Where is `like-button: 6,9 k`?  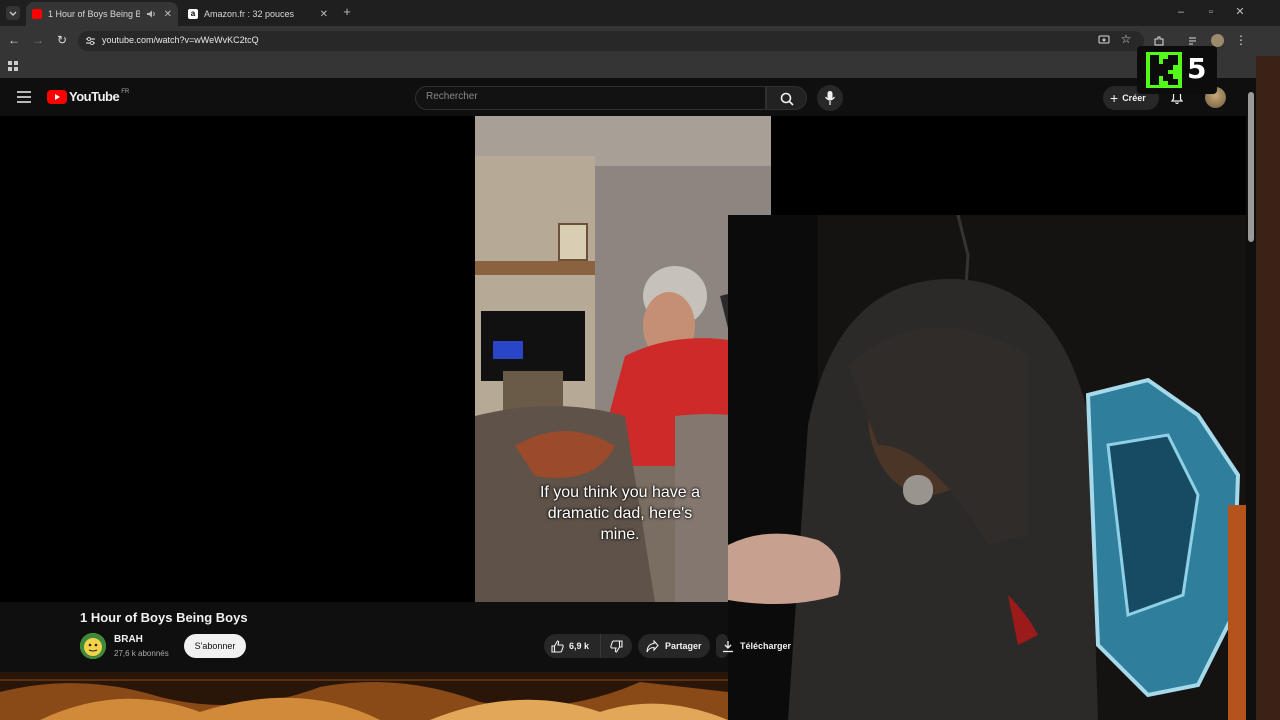
like-button: 6,9 k is located at coordinates (572, 646).